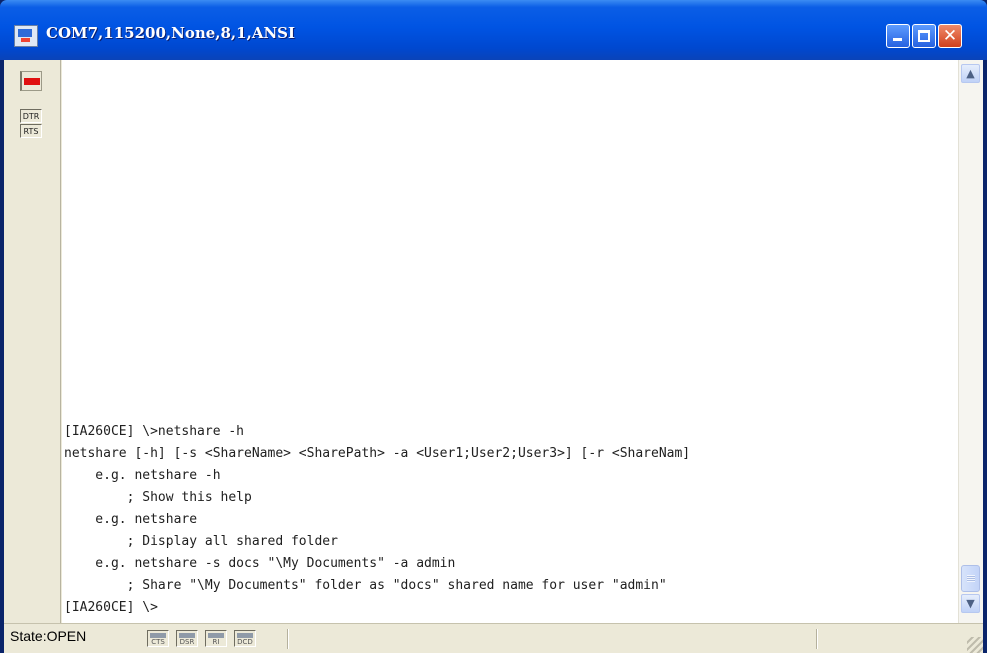 The width and height of the screenshot is (987, 653). I want to click on terminal-line: [IA260CE] \>netshare -h, so click(154, 431).